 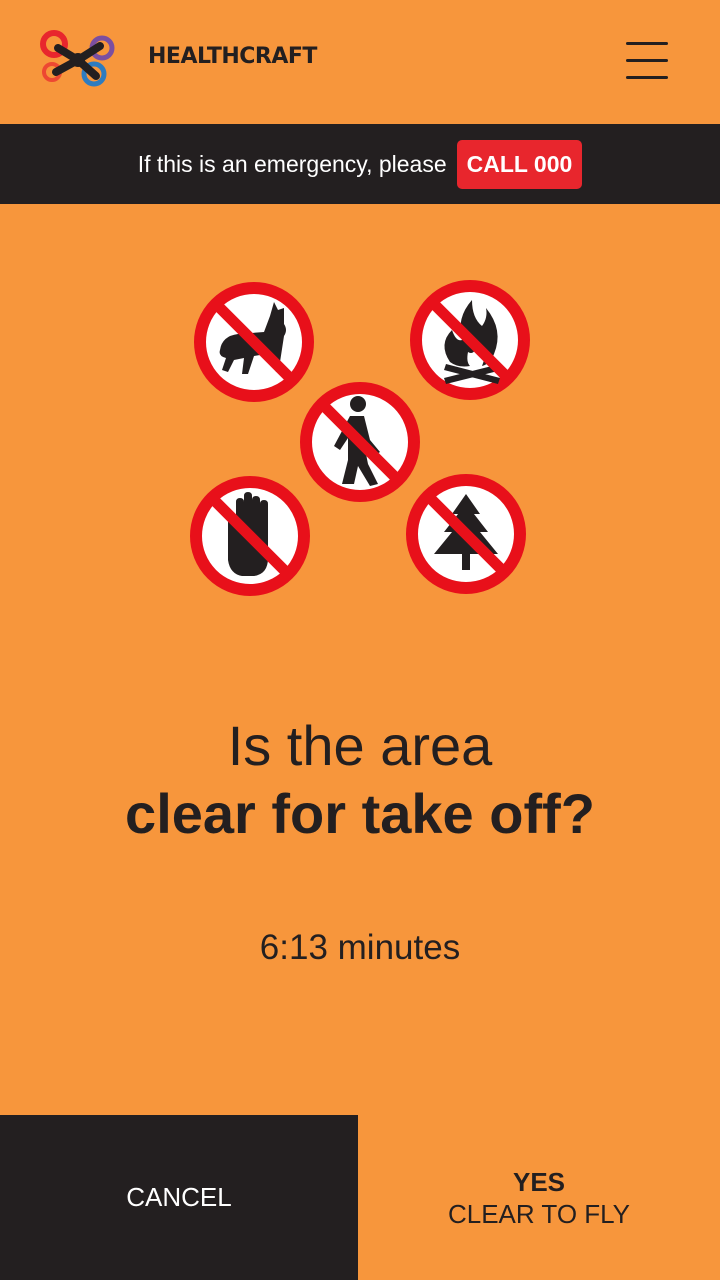 What do you see at coordinates (360, 745) in the screenshot?
I see `question-line-1: Is the area` at bounding box center [360, 745].